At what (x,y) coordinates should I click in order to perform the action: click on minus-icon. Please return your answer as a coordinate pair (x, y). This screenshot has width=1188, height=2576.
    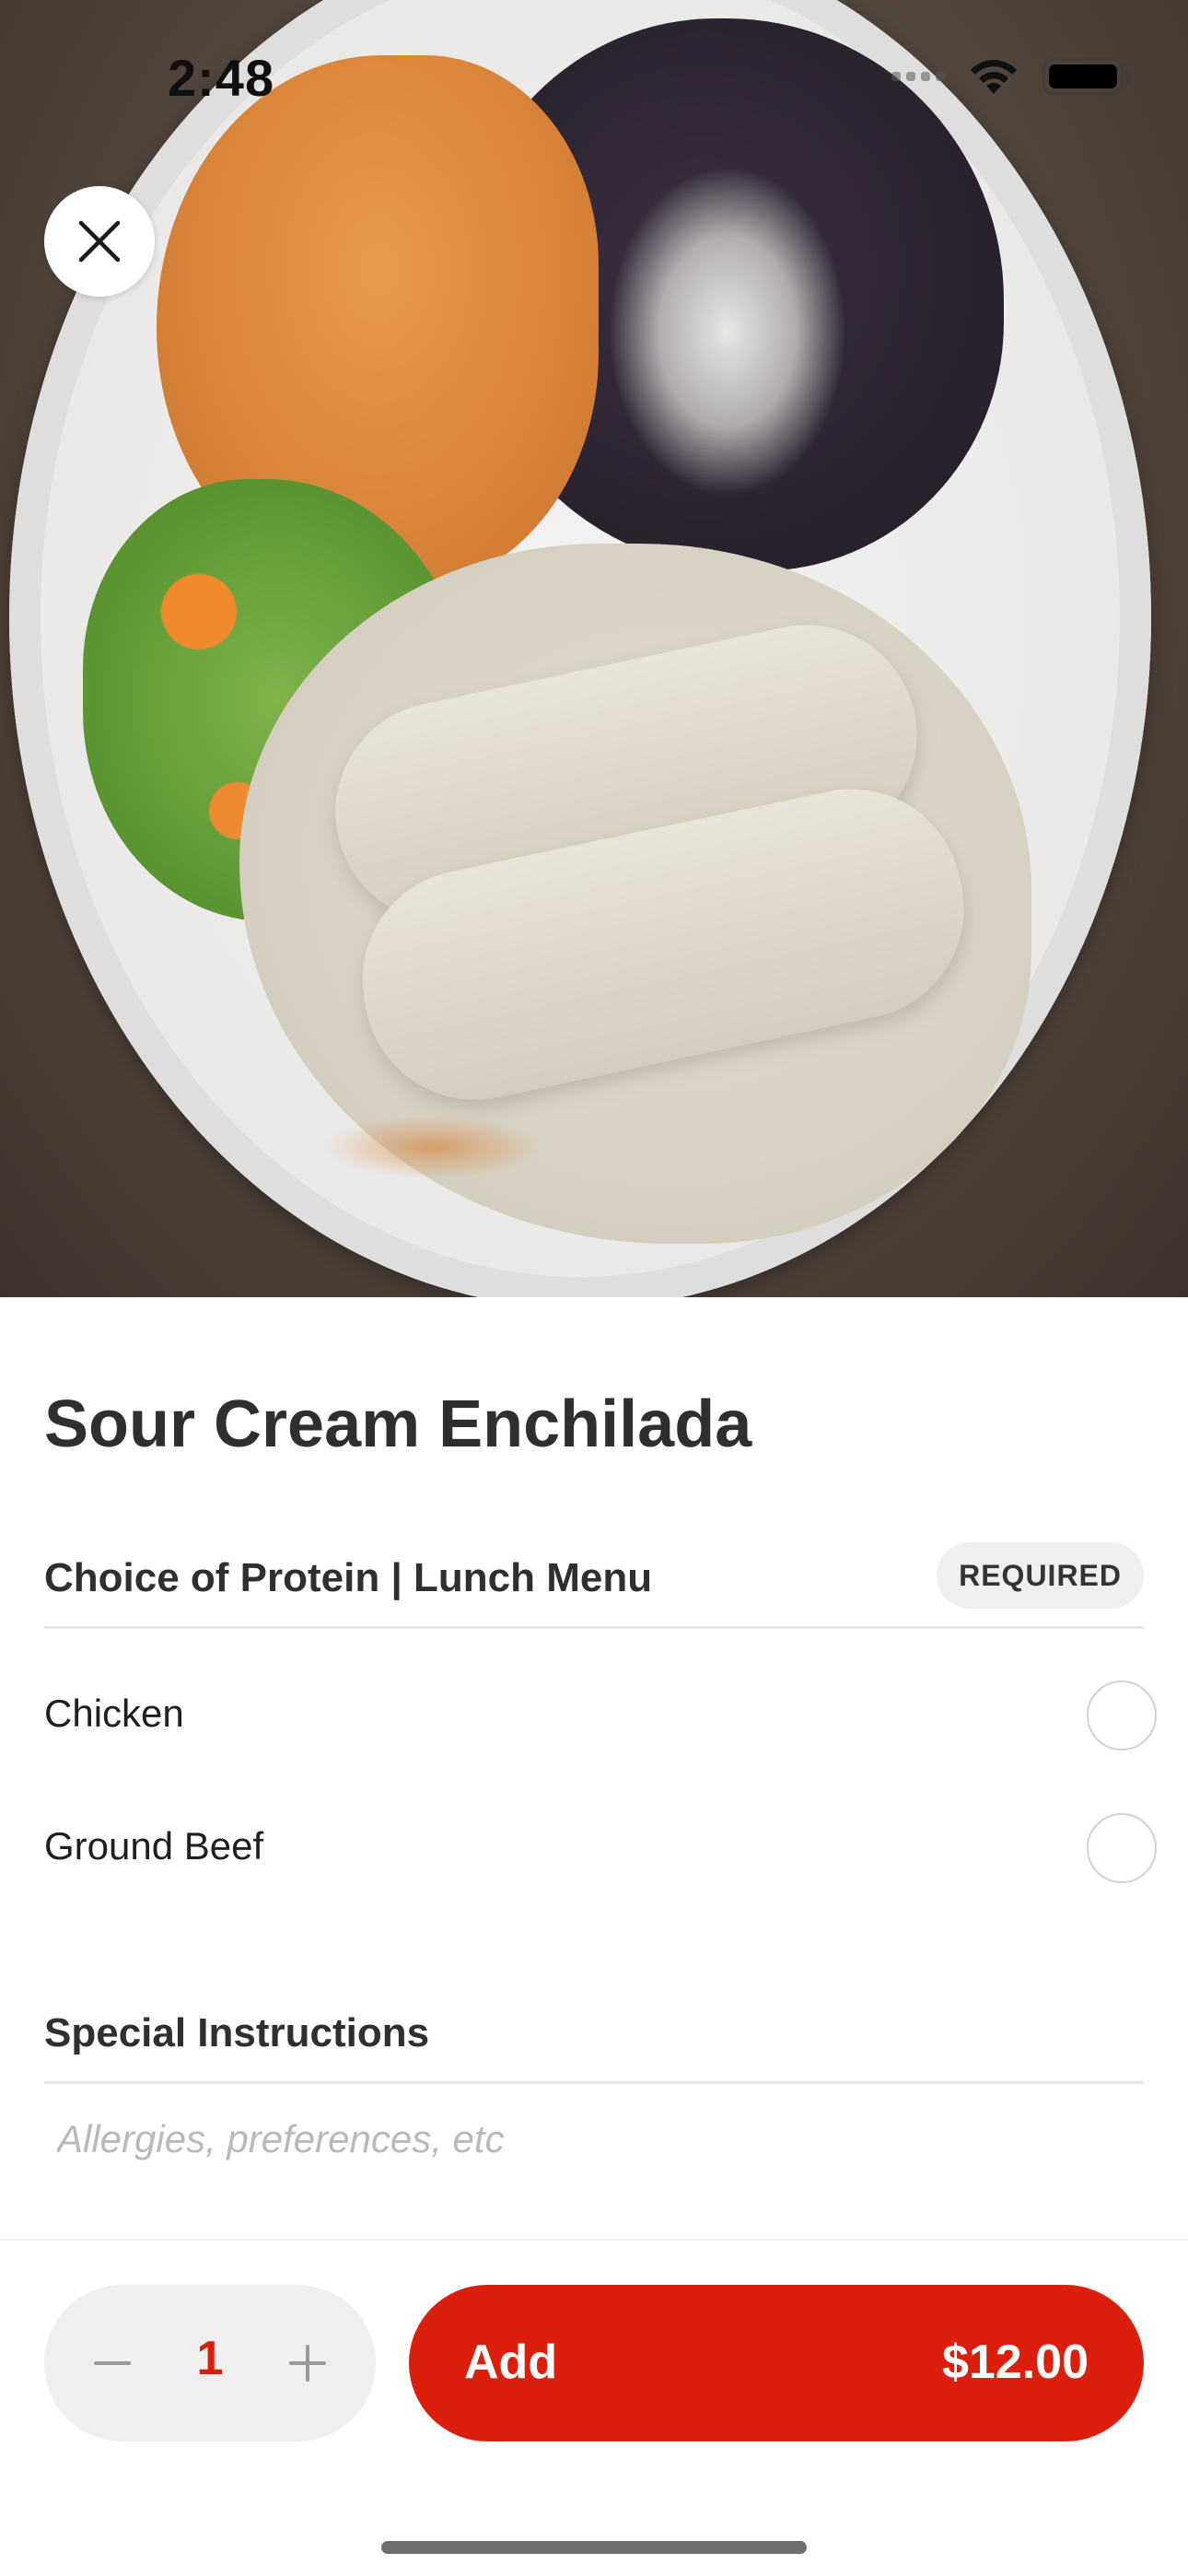
    Looking at the image, I should click on (112, 2363).